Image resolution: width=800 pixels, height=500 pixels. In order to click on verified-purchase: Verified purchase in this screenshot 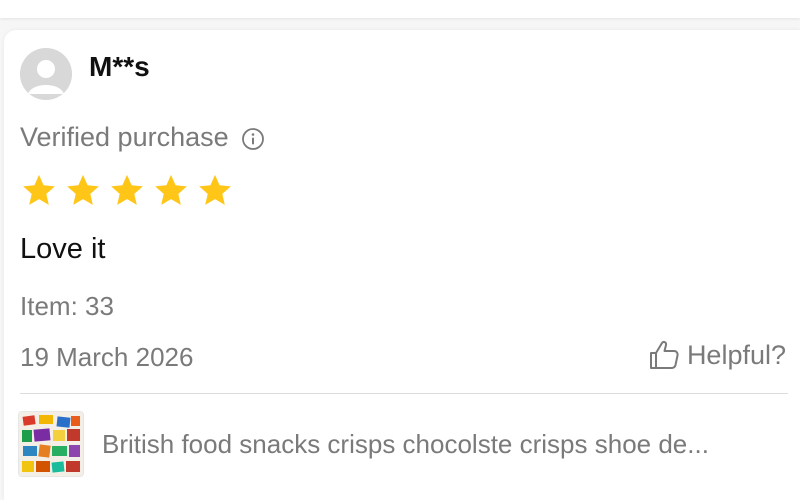, I will do `click(142, 137)`.